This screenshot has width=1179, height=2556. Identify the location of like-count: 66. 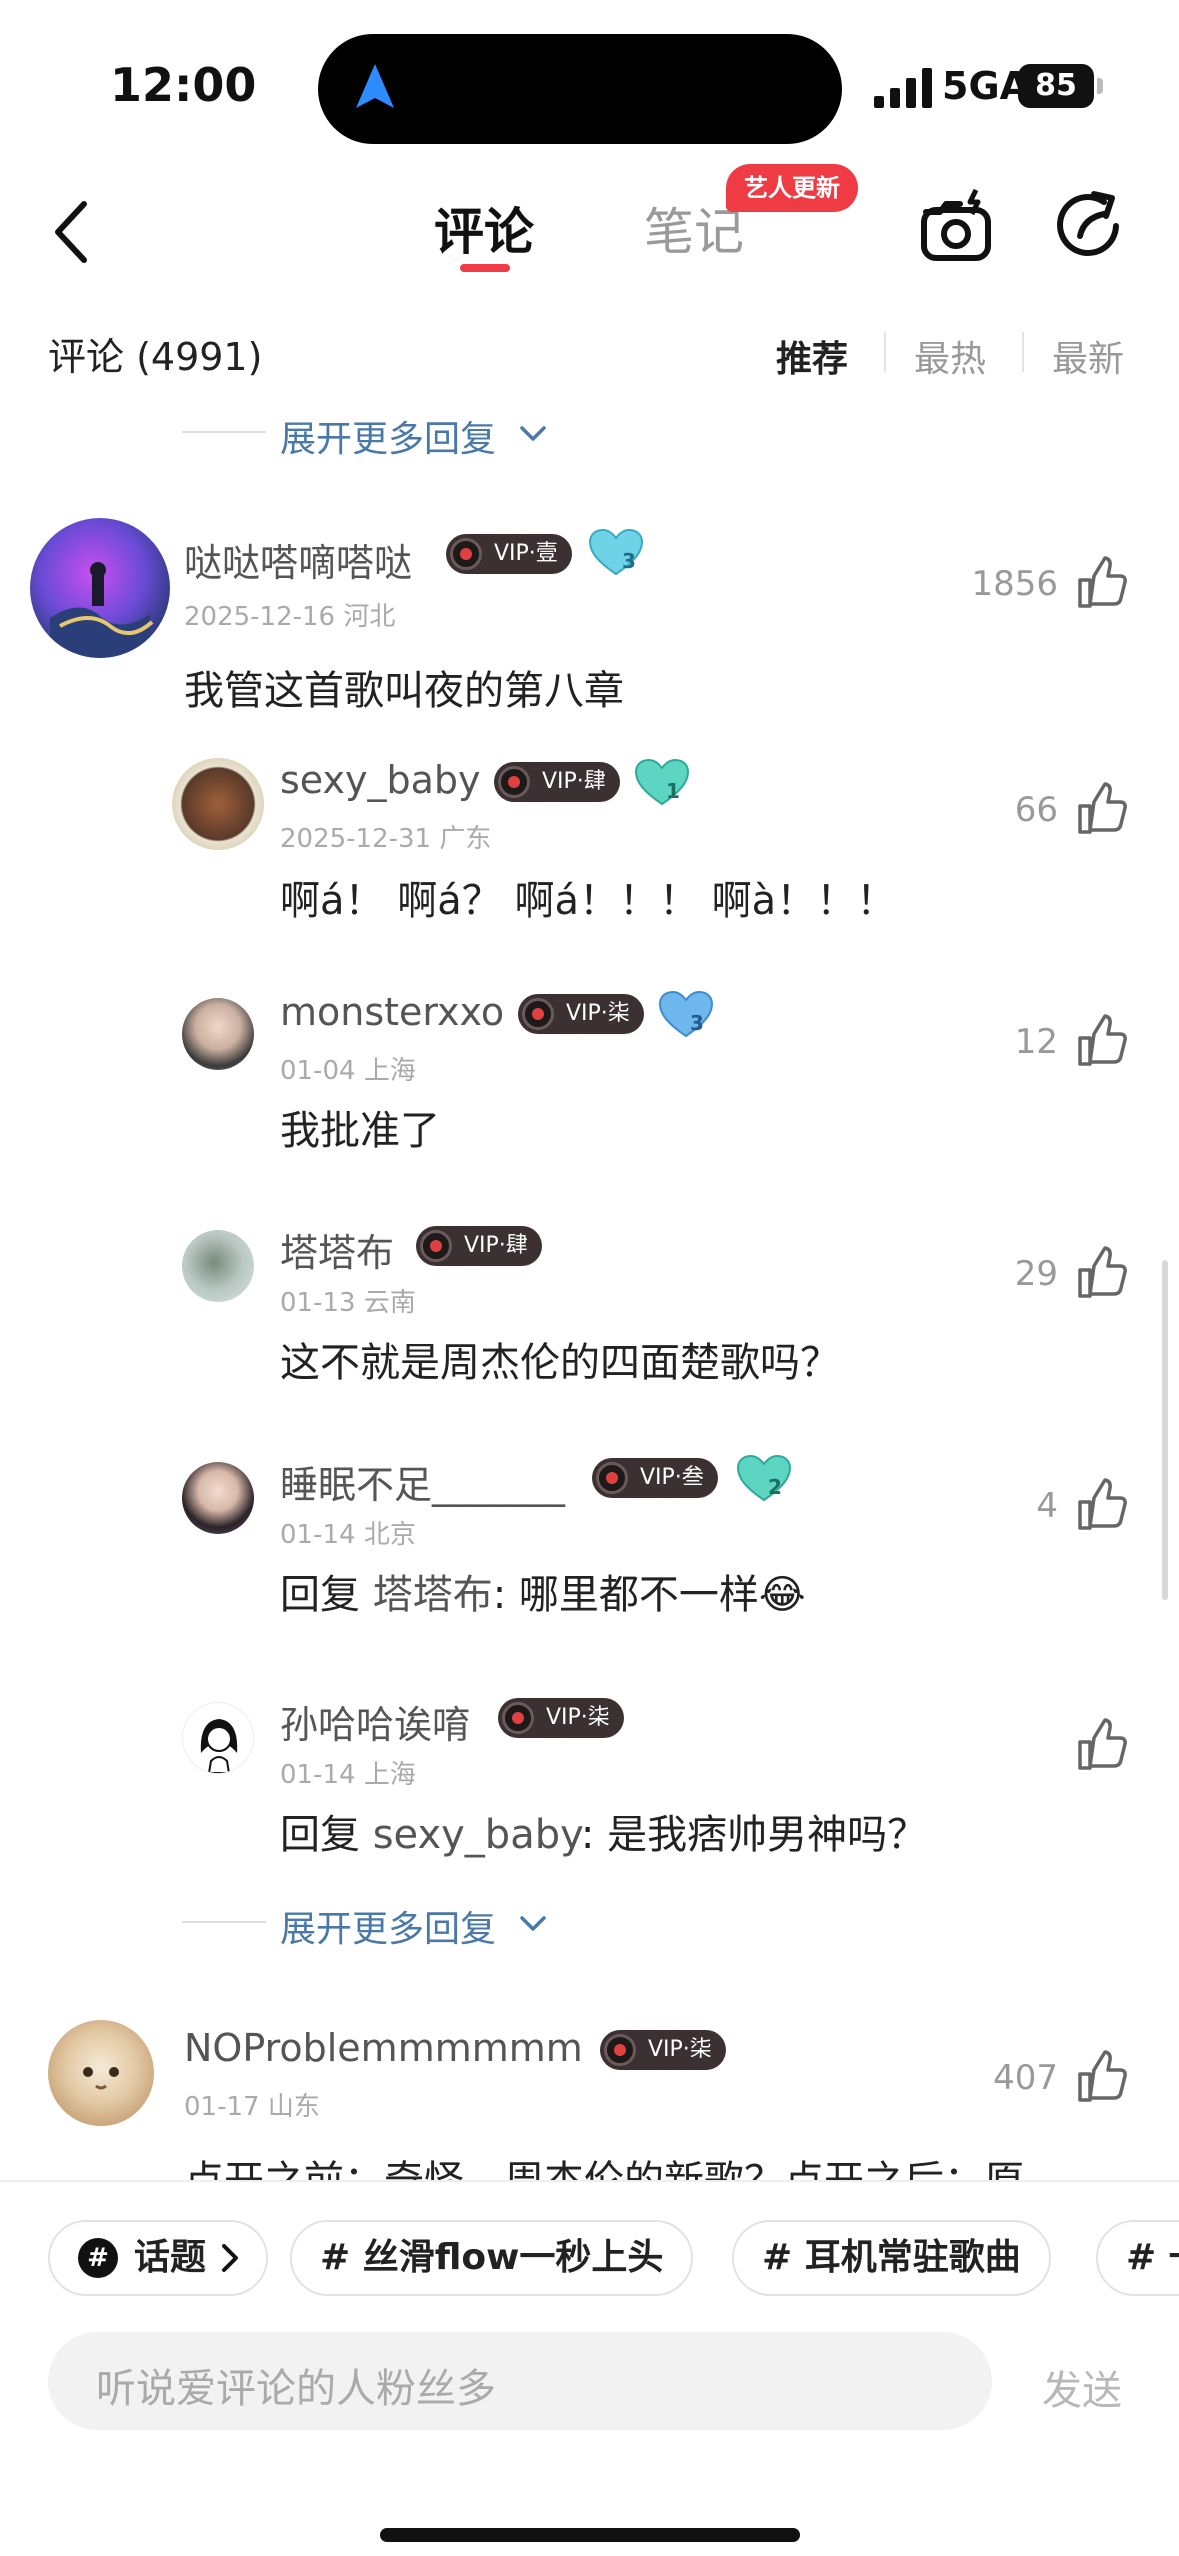
(1036, 810).